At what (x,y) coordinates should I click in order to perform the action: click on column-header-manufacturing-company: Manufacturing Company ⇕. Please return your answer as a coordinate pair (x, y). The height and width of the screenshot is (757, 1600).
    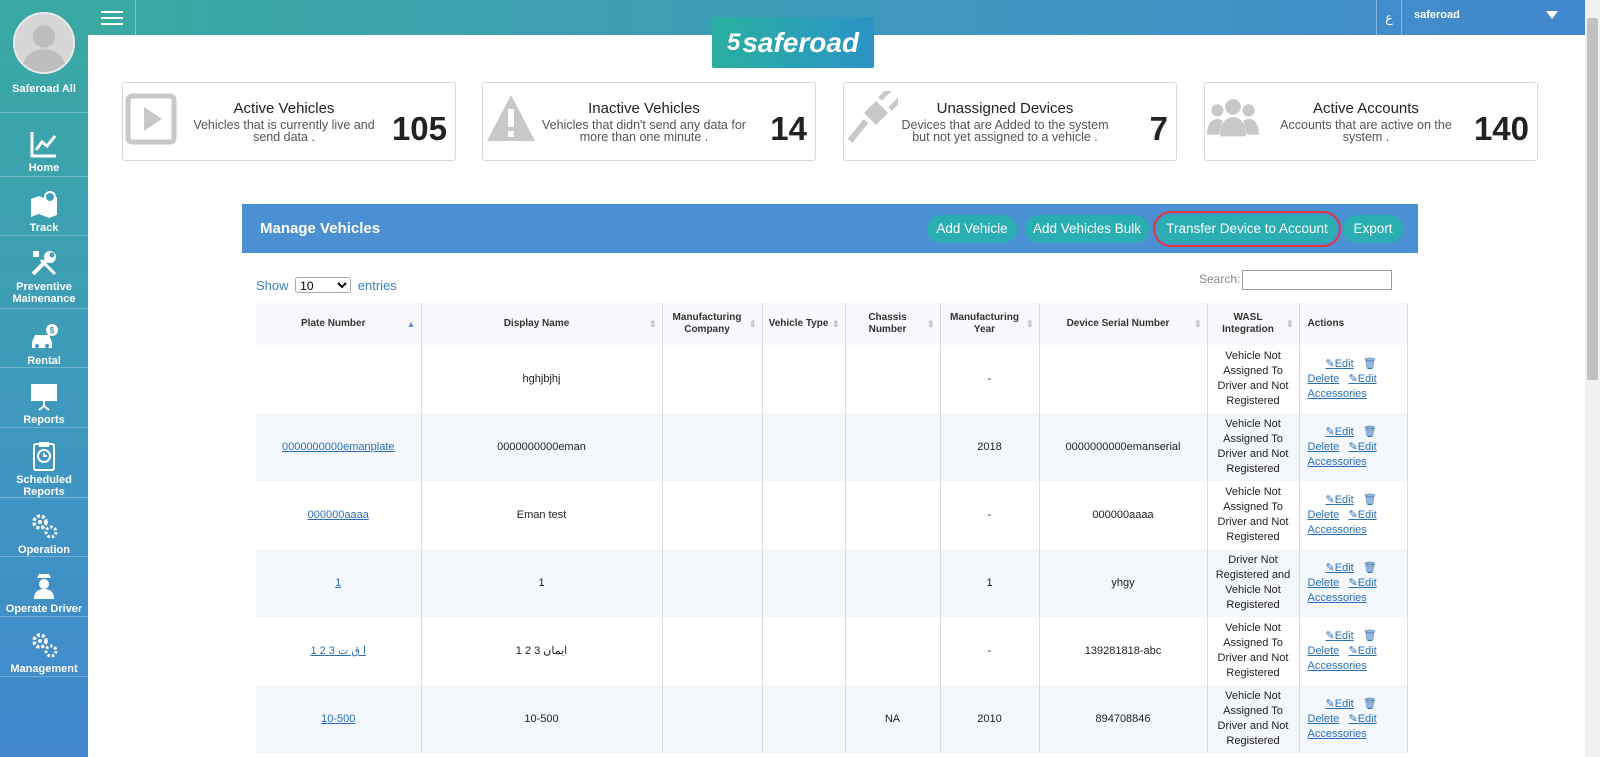
    Looking at the image, I should click on (712, 324).